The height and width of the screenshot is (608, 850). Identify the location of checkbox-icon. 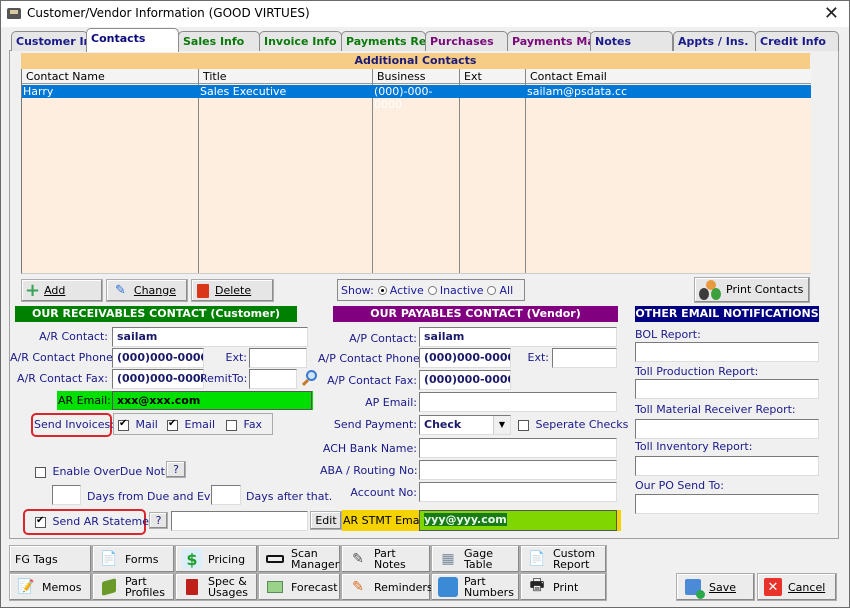
(231, 425).